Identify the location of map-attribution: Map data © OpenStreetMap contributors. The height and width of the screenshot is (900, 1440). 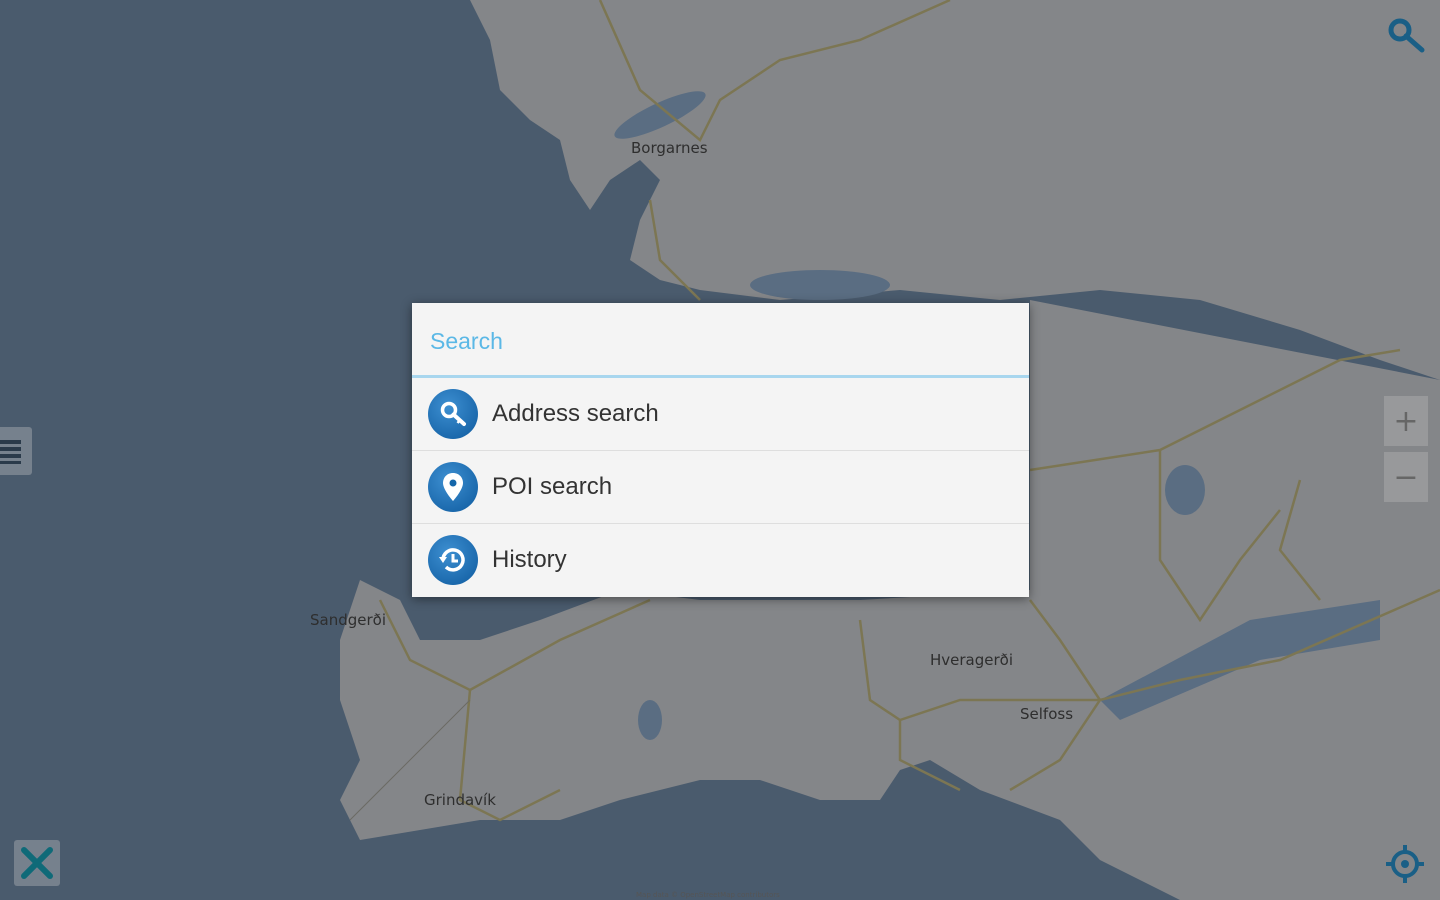
(708, 895).